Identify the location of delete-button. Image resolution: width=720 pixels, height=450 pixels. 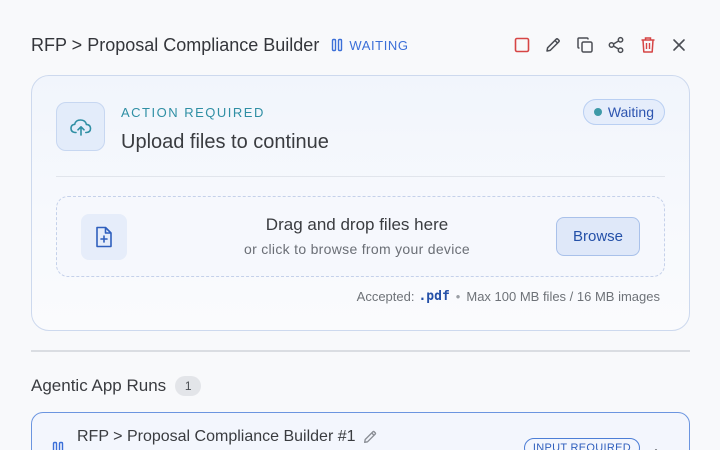
(648, 45).